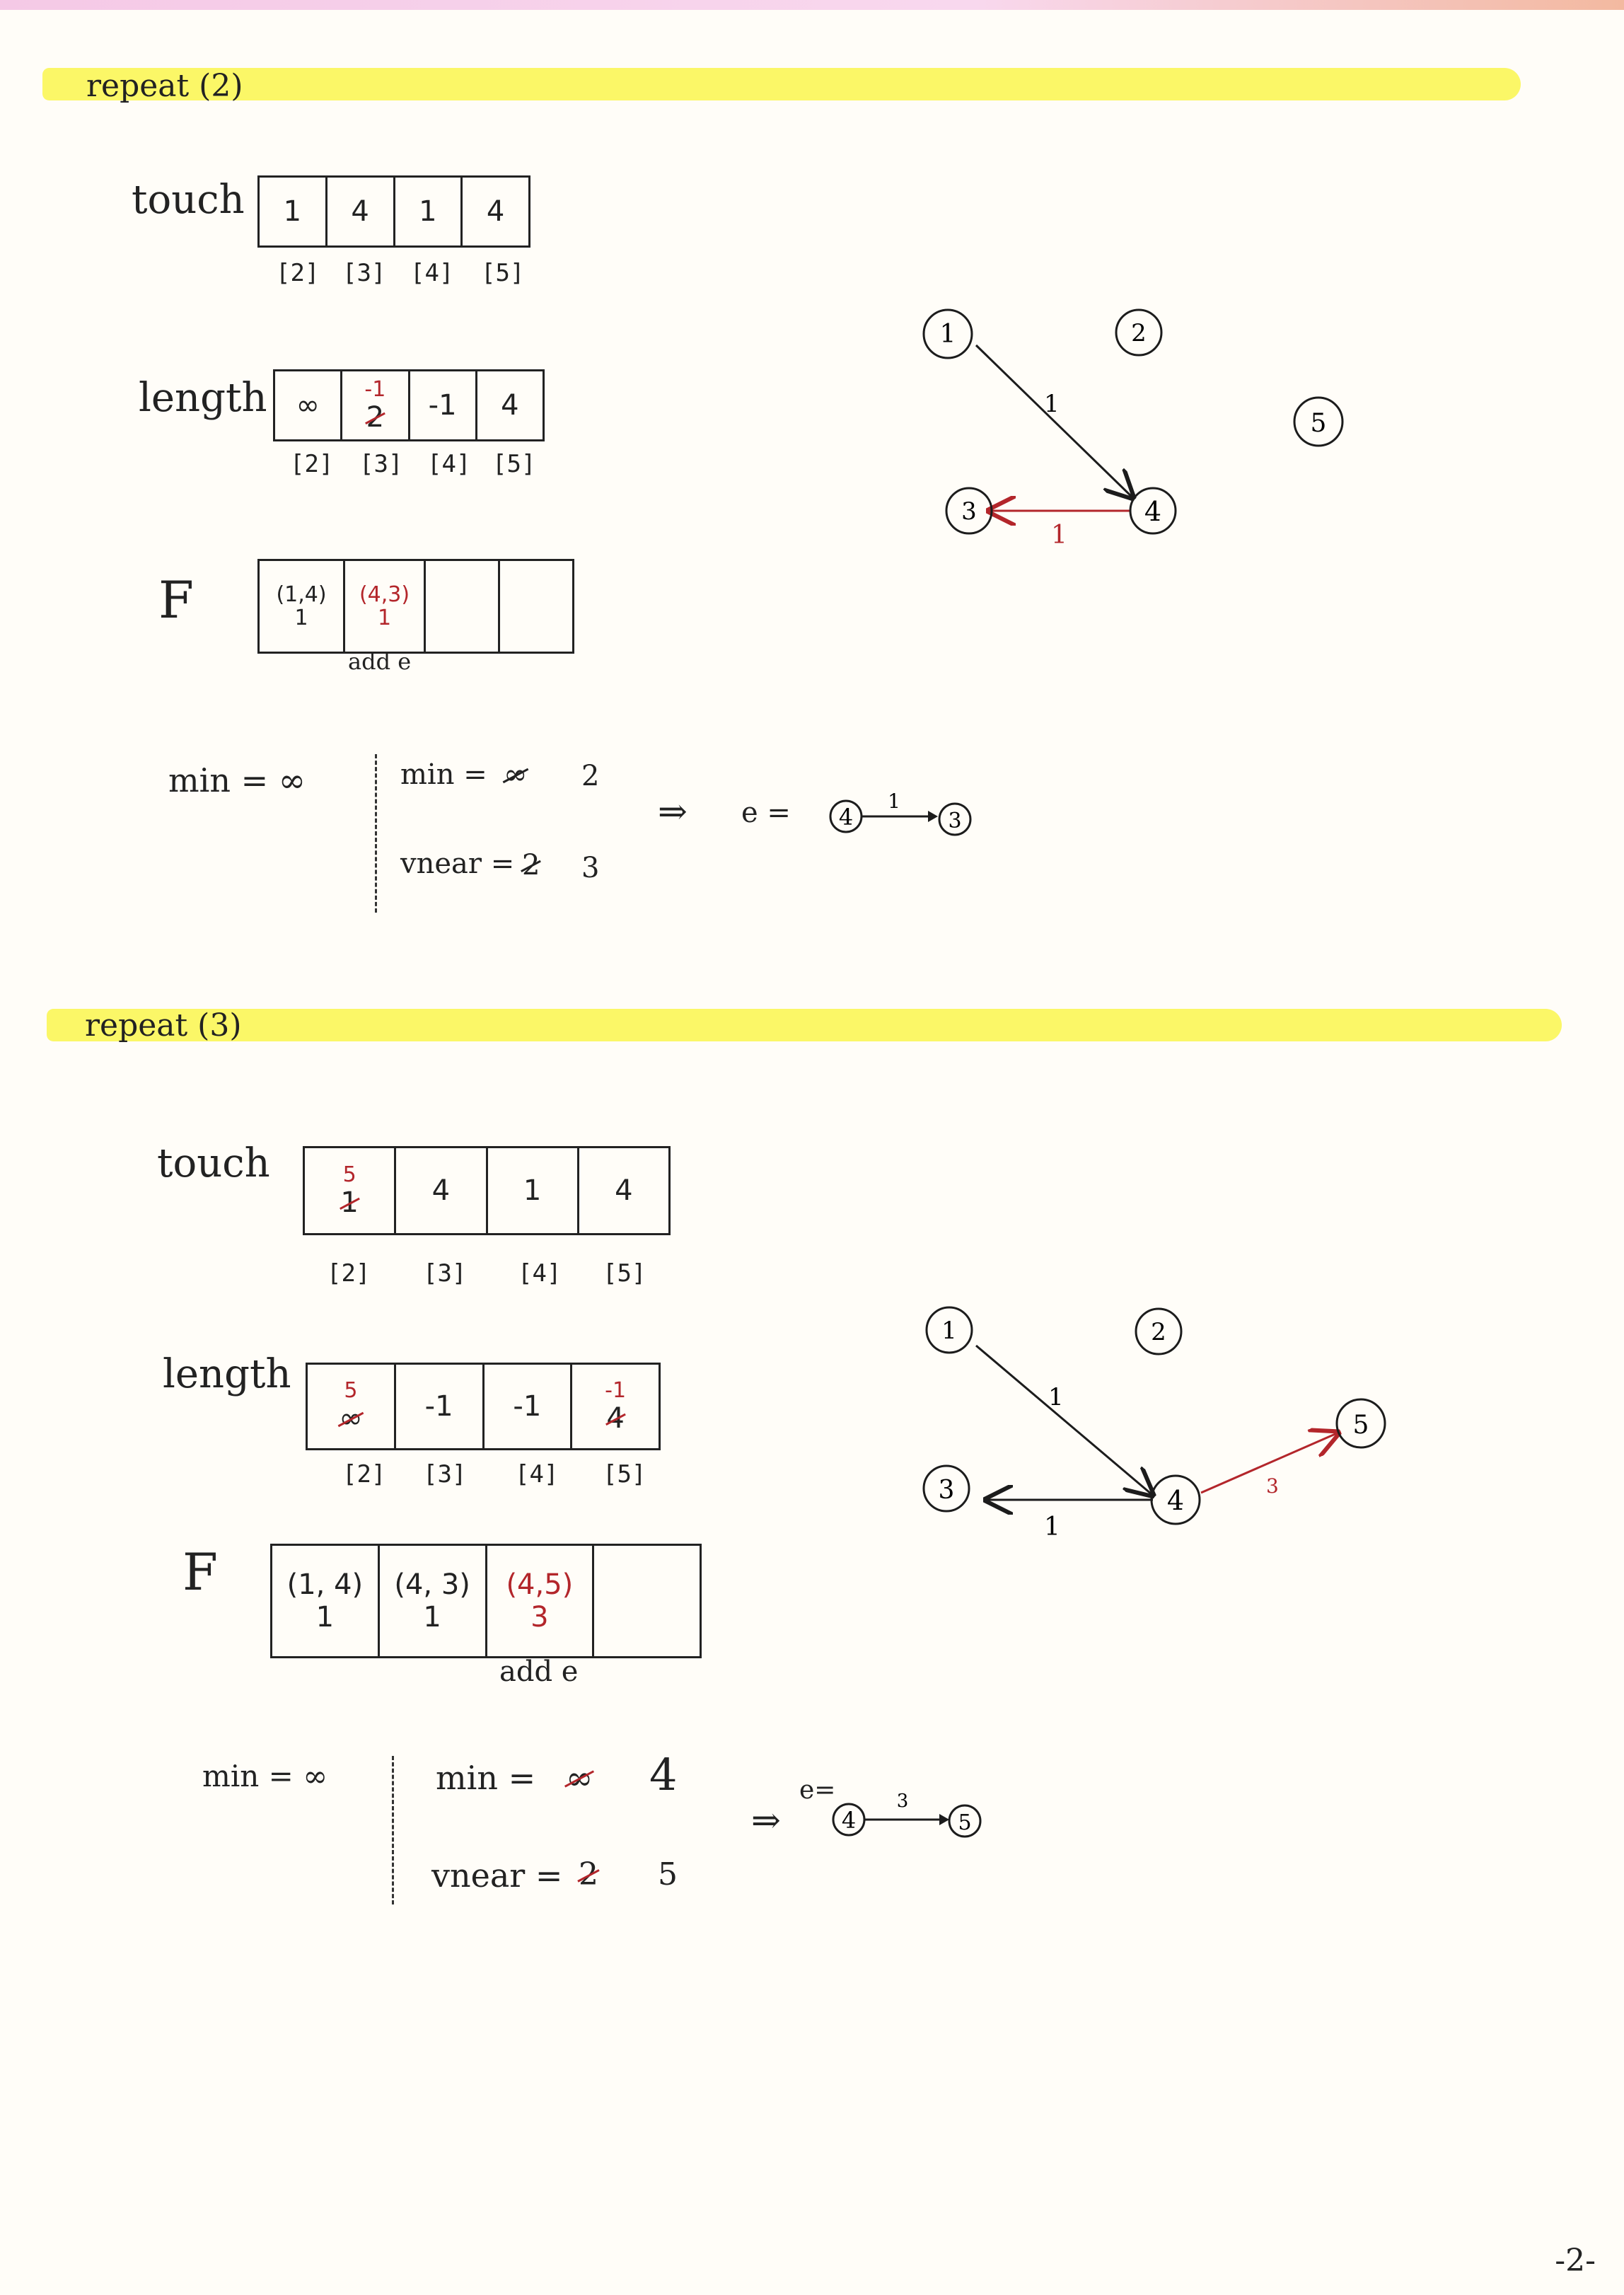  What do you see at coordinates (949, 1331) in the screenshot?
I see `node-label: 1` at bounding box center [949, 1331].